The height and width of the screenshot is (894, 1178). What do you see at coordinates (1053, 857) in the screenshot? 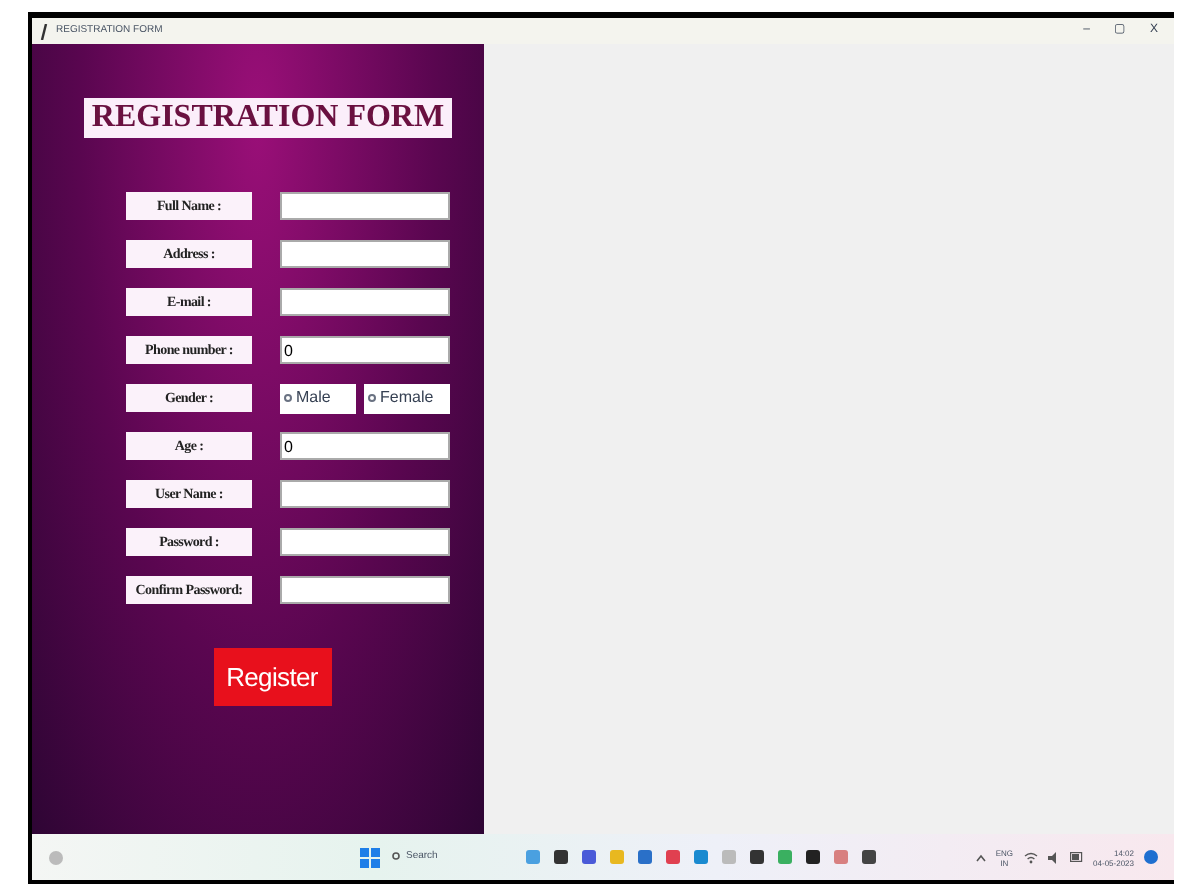
I see `speaker-icon` at bounding box center [1053, 857].